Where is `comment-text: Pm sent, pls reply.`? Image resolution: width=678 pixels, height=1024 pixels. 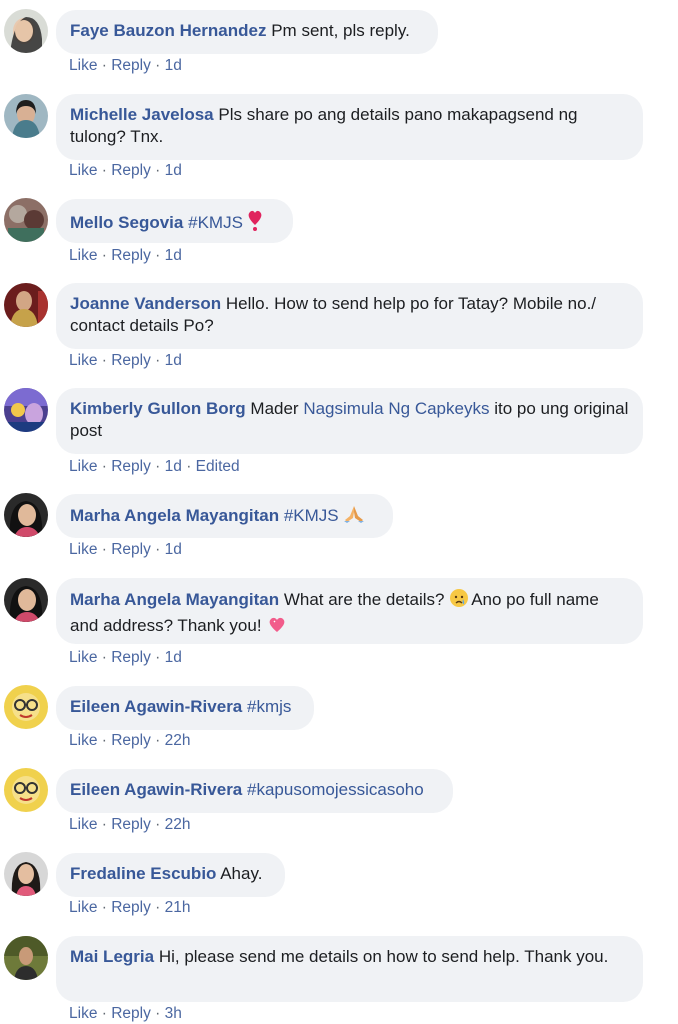 comment-text: Pm sent, pls reply. is located at coordinates (338, 30).